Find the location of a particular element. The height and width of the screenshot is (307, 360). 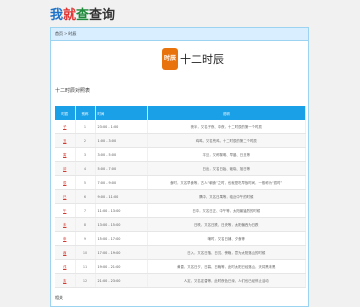

row-time: 13:00 - 15:00 is located at coordinates (121, 224).